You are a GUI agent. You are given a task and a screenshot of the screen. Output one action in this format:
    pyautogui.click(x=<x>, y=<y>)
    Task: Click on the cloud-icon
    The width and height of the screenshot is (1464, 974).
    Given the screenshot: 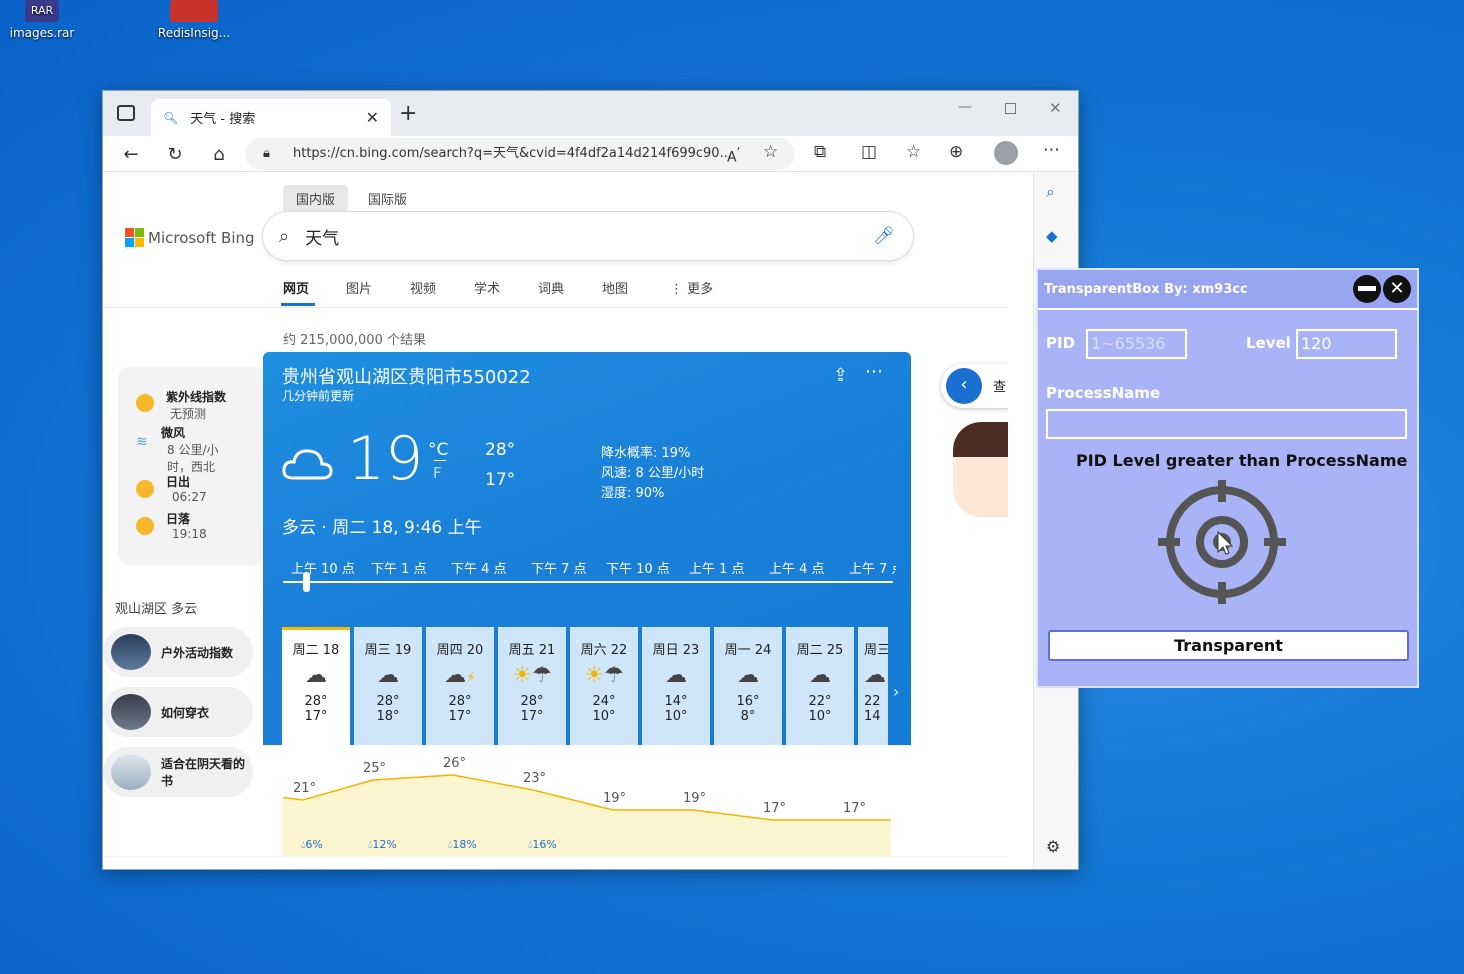 What is the action you would take?
    pyautogui.click(x=307, y=464)
    